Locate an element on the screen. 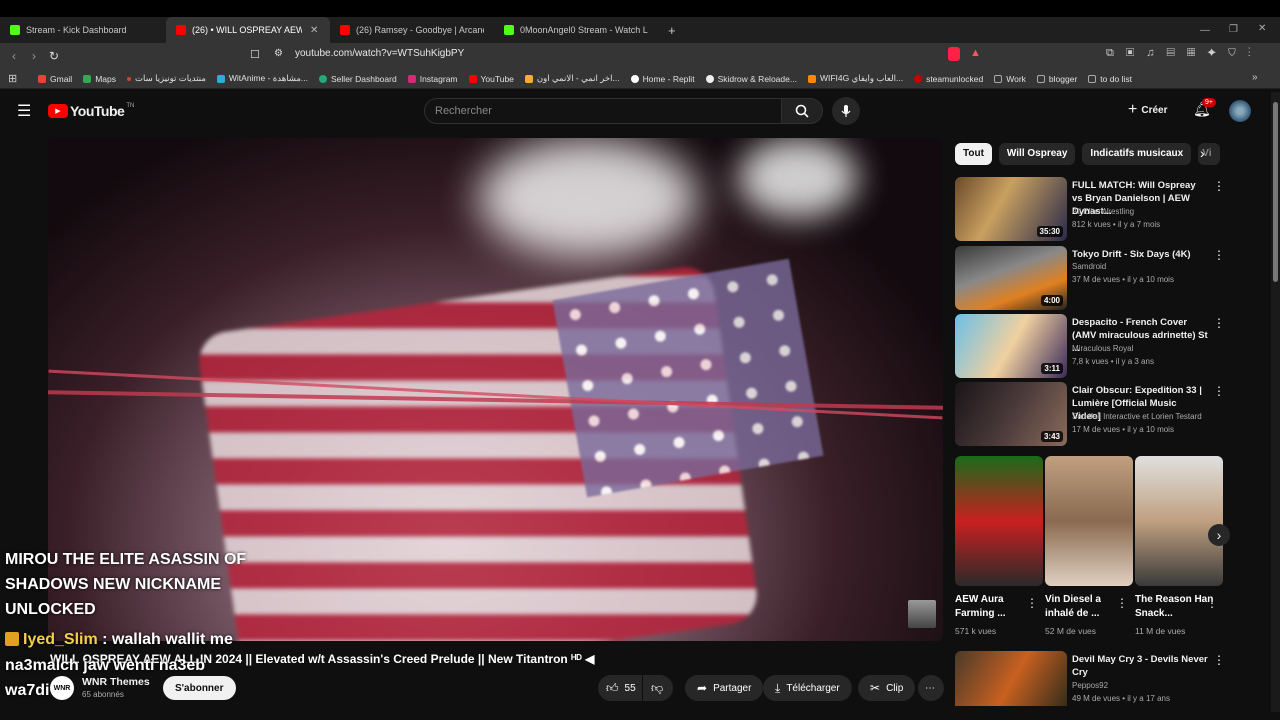 The width and height of the screenshot is (1280, 720). dislike-button: 👎︎ is located at coordinates (658, 688).